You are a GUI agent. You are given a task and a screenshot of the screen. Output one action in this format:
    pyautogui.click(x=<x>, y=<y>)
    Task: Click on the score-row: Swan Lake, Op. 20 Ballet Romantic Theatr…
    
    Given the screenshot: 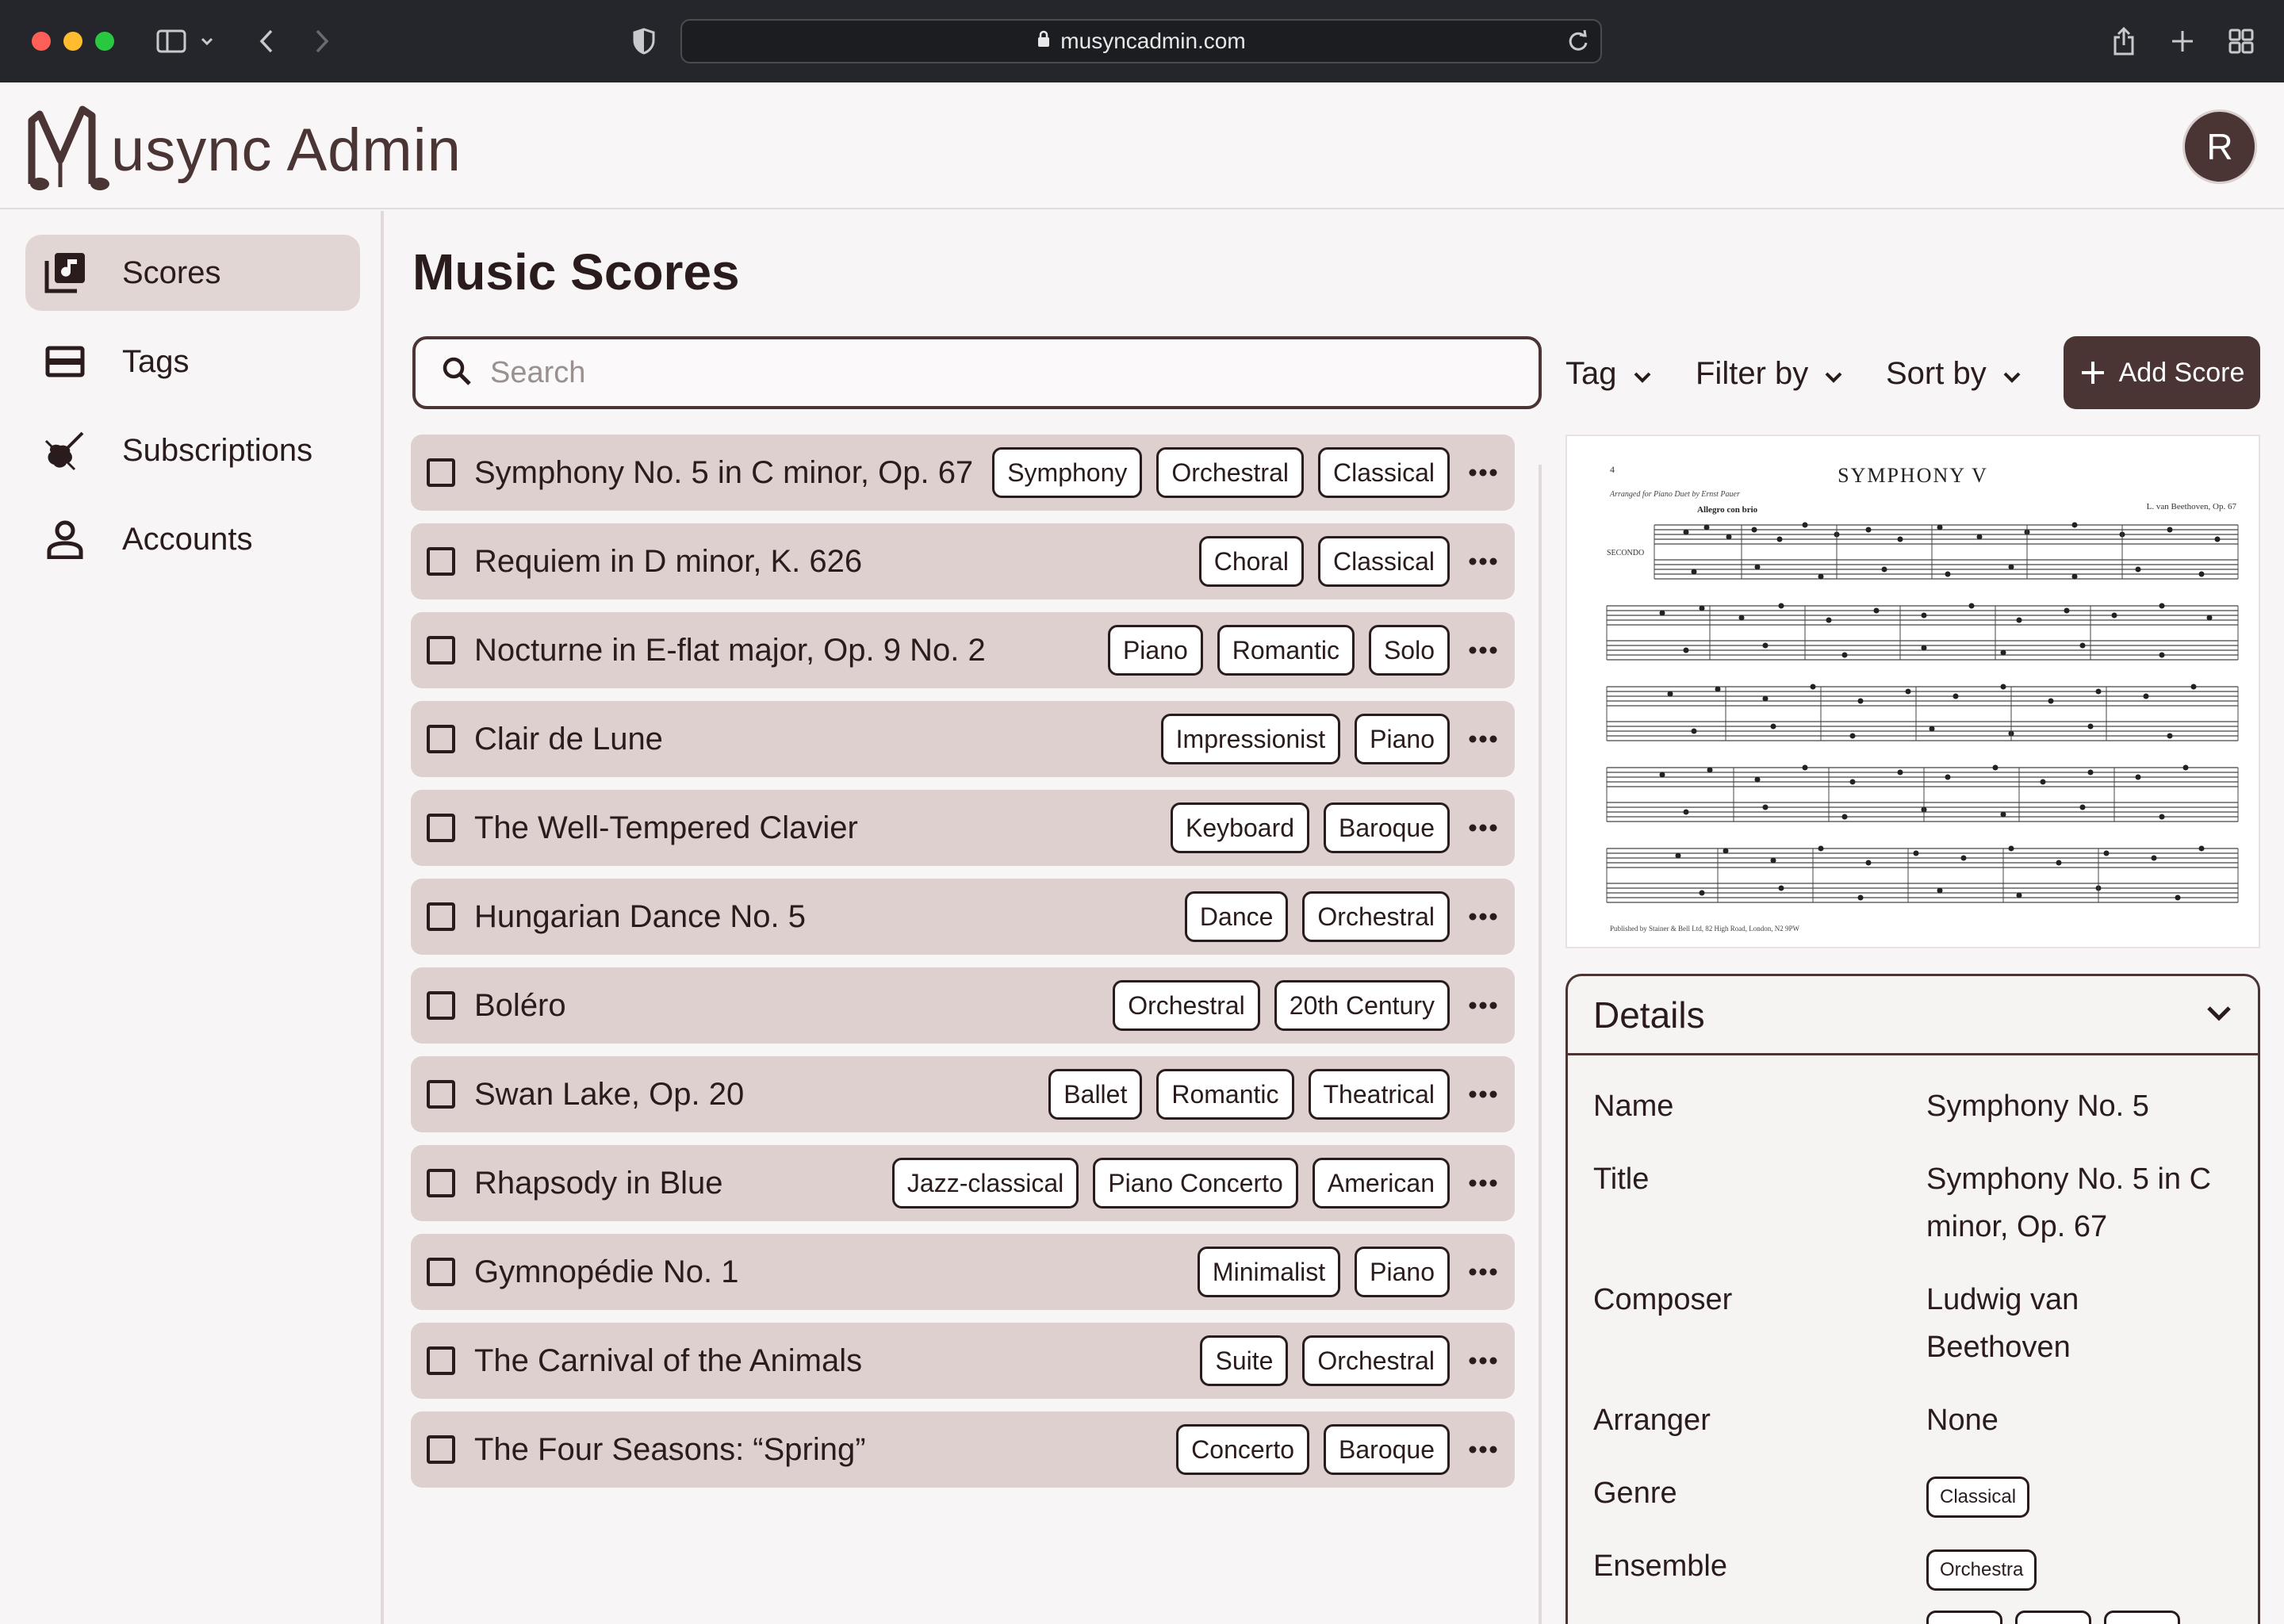 What is the action you would take?
    pyautogui.click(x=963, y=1094)
    